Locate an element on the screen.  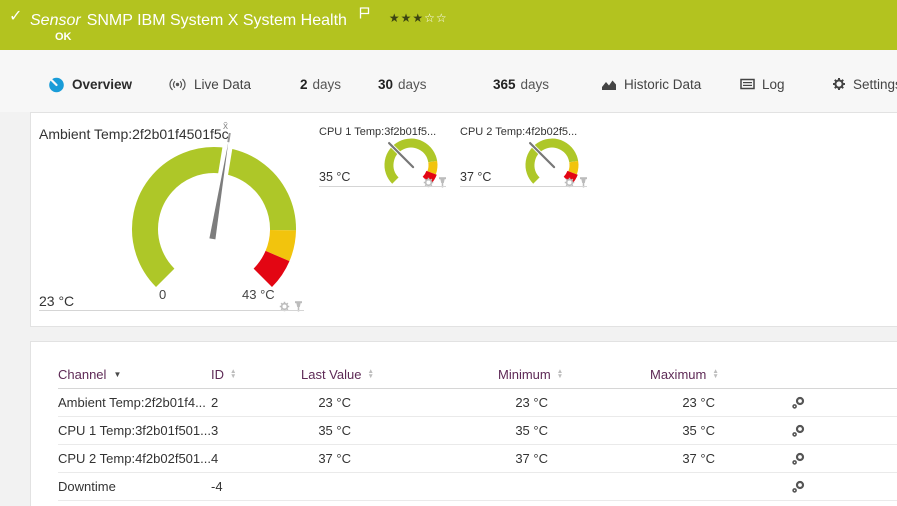
tab-live-data-label: Live Data is located at coordinates (223, 84).